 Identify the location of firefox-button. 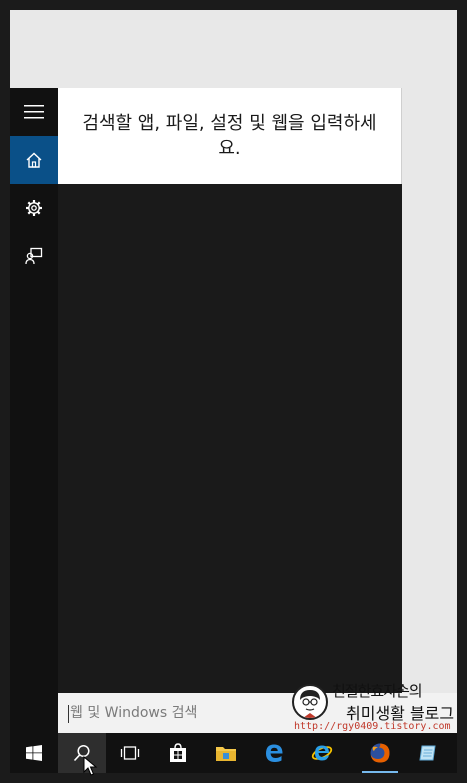
(380, 753).